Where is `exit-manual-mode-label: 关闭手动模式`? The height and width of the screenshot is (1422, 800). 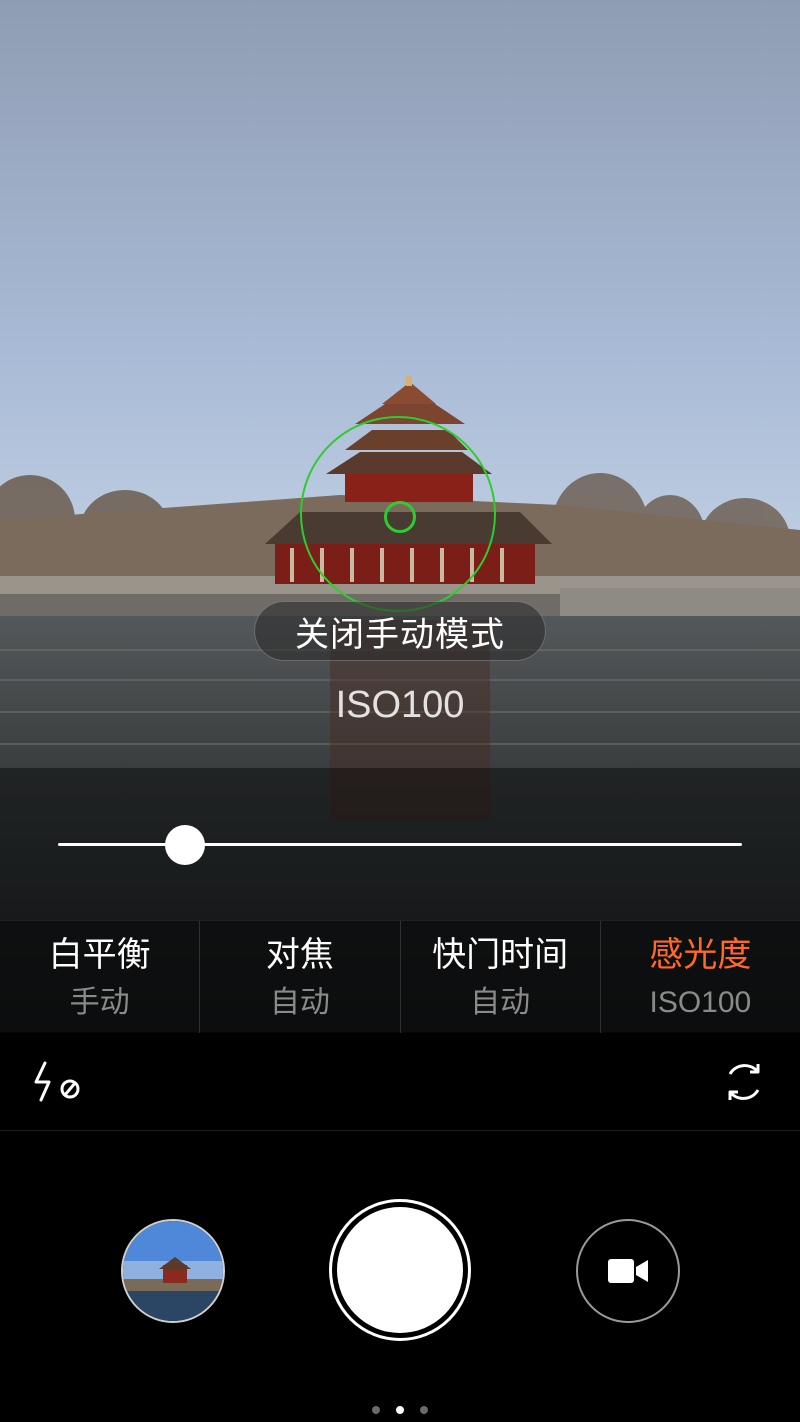 exit-manual-mode-label: 关闭手动模式 is located at coordinates (400, 634).